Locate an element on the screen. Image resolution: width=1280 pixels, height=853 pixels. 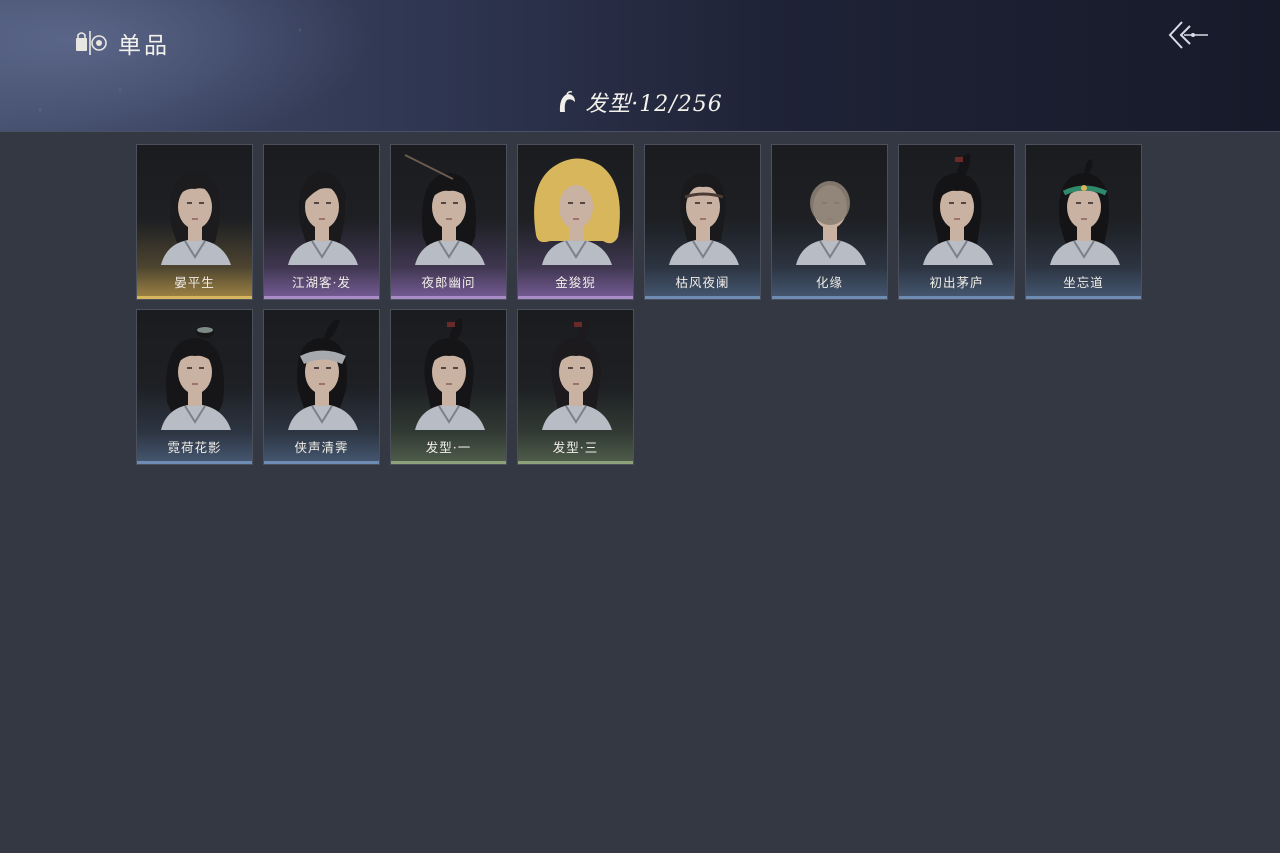
hair-icon is located at coordinates (568, 101).